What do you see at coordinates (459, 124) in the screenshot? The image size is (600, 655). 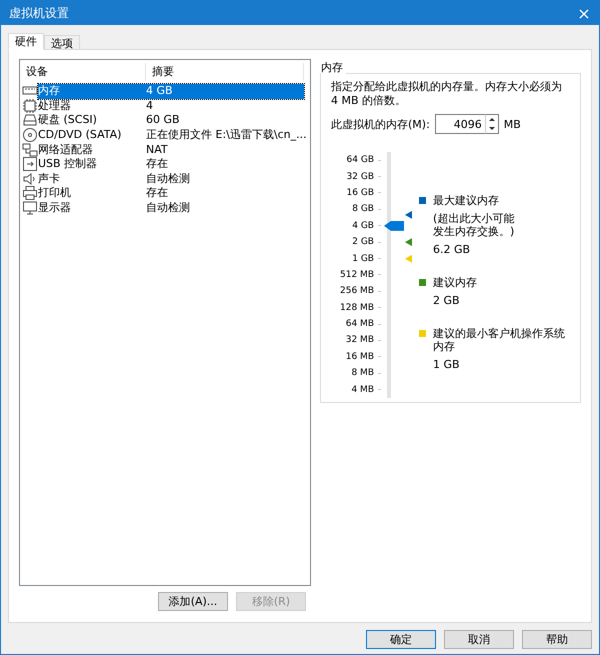 I see `memory-input: 4096` at bounding box center [459, 124].